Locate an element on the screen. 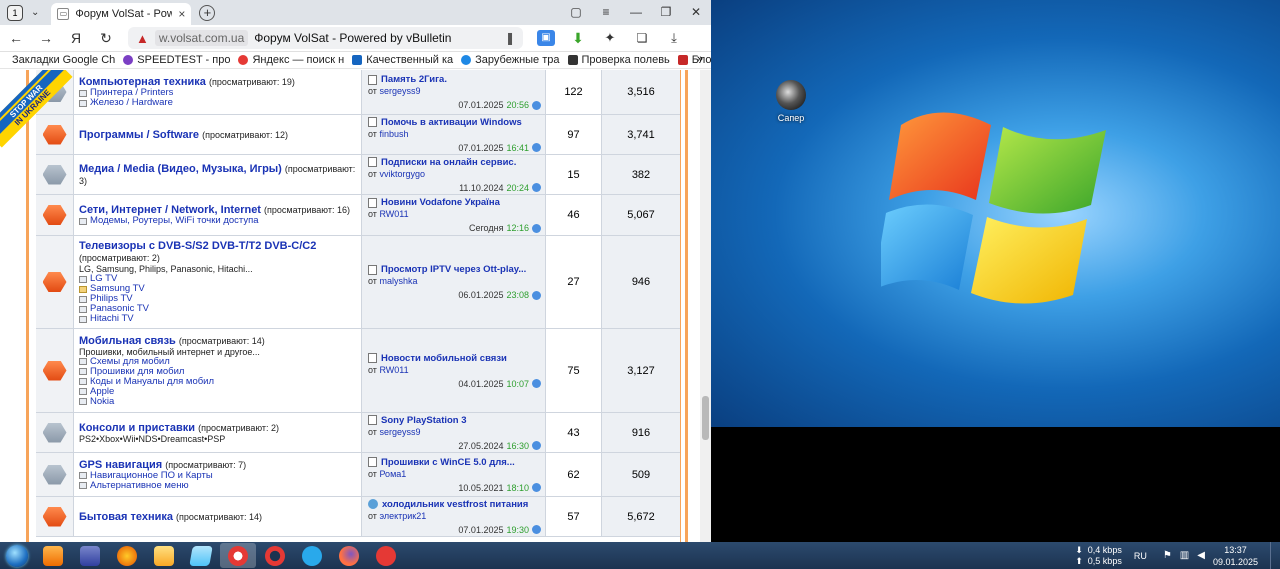 This screenshot has width=1280, height=569. last-post-link: Помочь в активации Windows is located at coordinates (451, 122).